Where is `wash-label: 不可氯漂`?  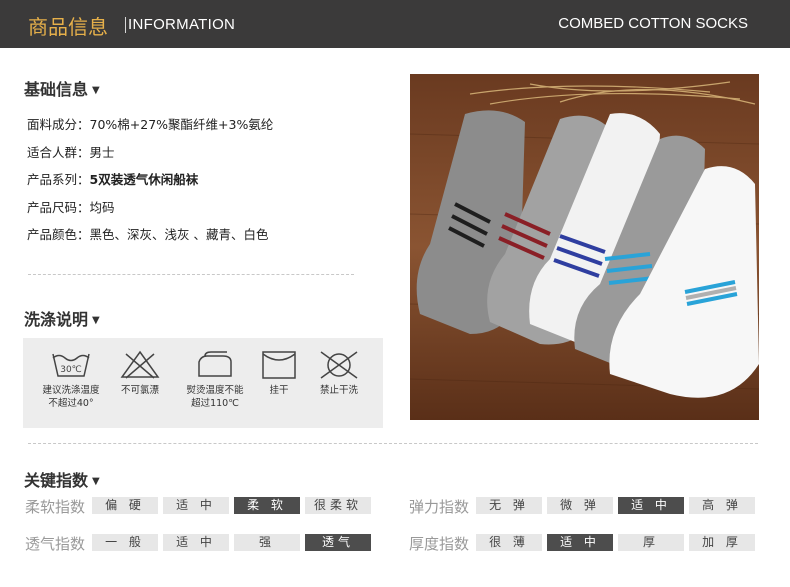
wash-label: 不可氯漂 is located at coordinates (139, 390).